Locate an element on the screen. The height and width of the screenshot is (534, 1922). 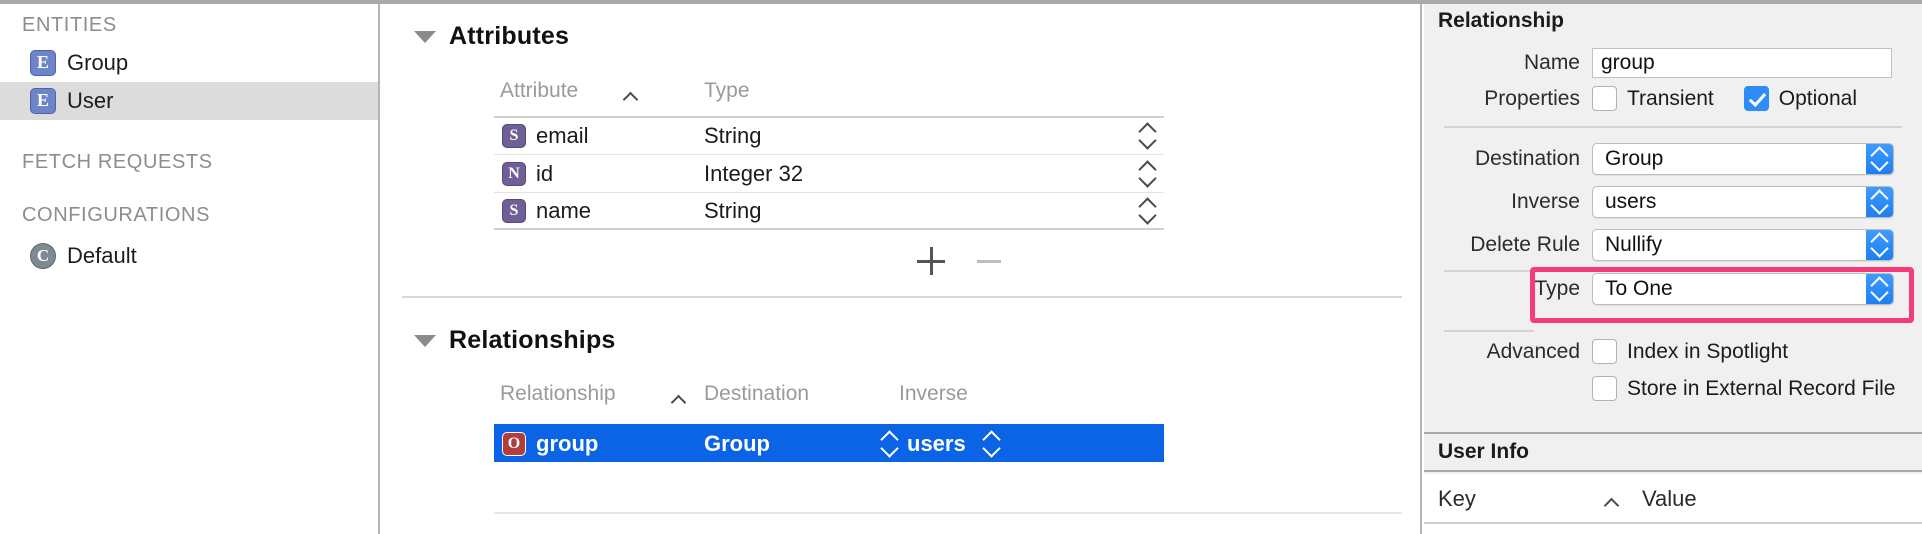
inverse-popup-button: users is located at coordinates (1743, 202).